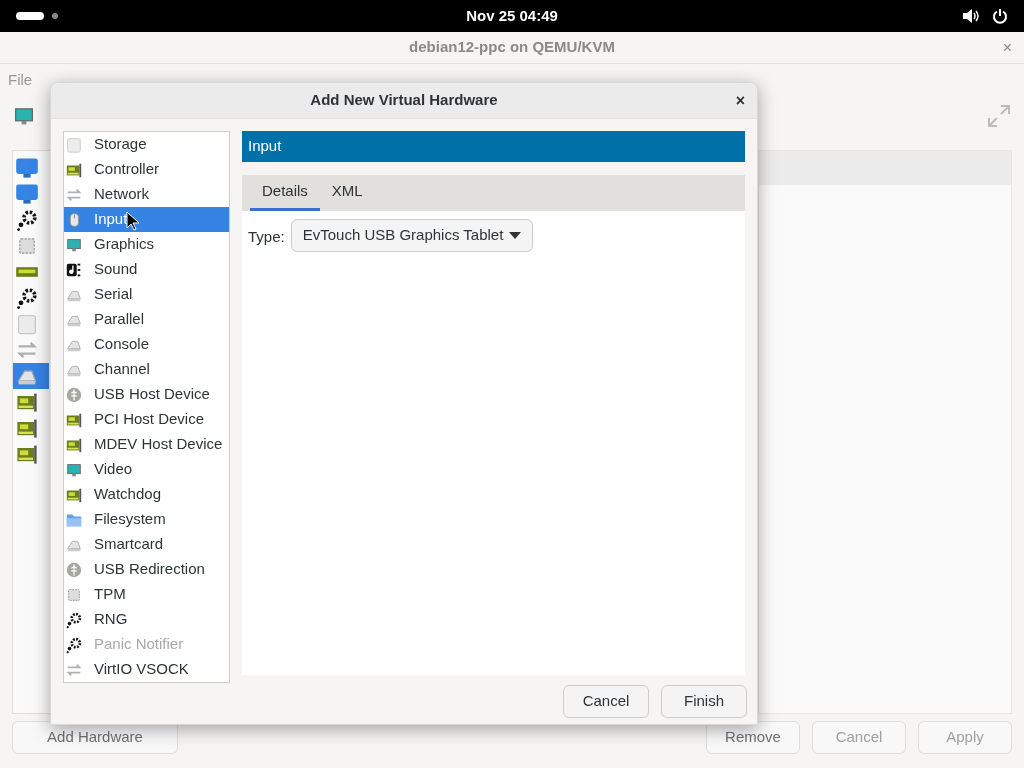 The width and height of the screenshot is (1024, 768). What do you see at coordinates (146, 569) in the screenshot?
I see `device-type-item: USB Redirection` at bounding box center [146, 569].